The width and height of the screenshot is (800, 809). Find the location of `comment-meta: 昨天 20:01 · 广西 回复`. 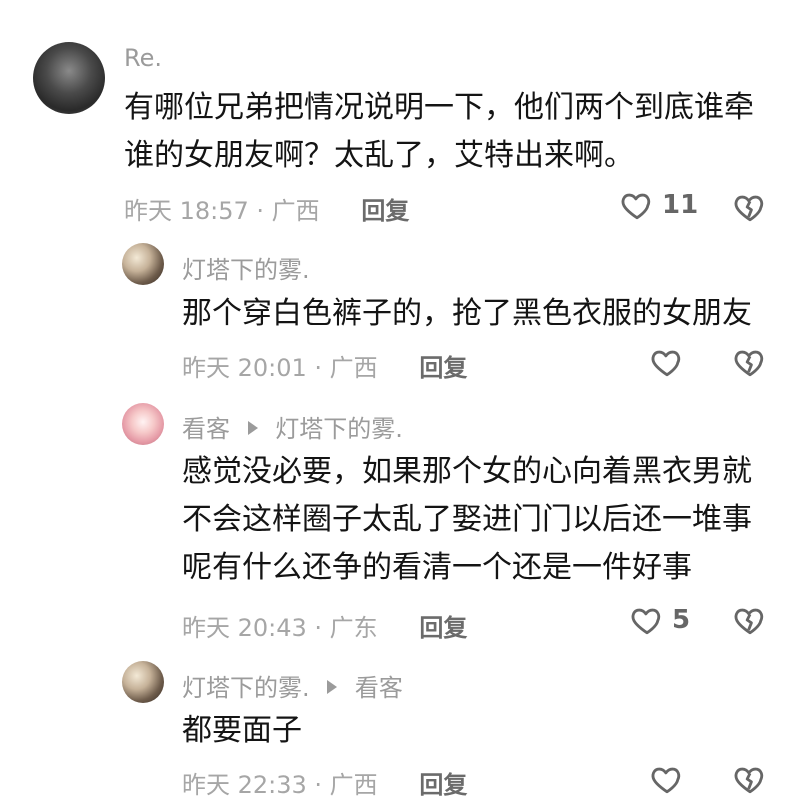

comment-meta: 昨天 20:01 · 广西 回复 is located at coordinates (324, 365).